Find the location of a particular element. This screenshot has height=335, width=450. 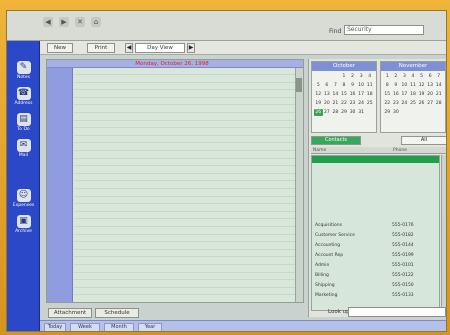

prev-day-button: ◀ is located at coordinates (129, 48).